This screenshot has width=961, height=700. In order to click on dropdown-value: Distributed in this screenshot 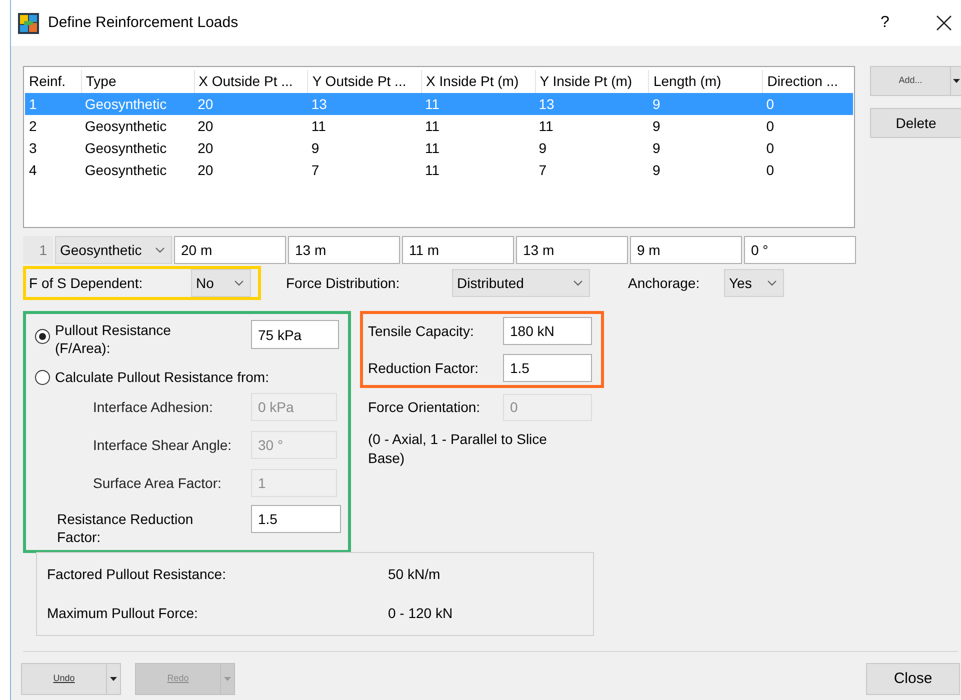, I will do `click(490, 283)`.